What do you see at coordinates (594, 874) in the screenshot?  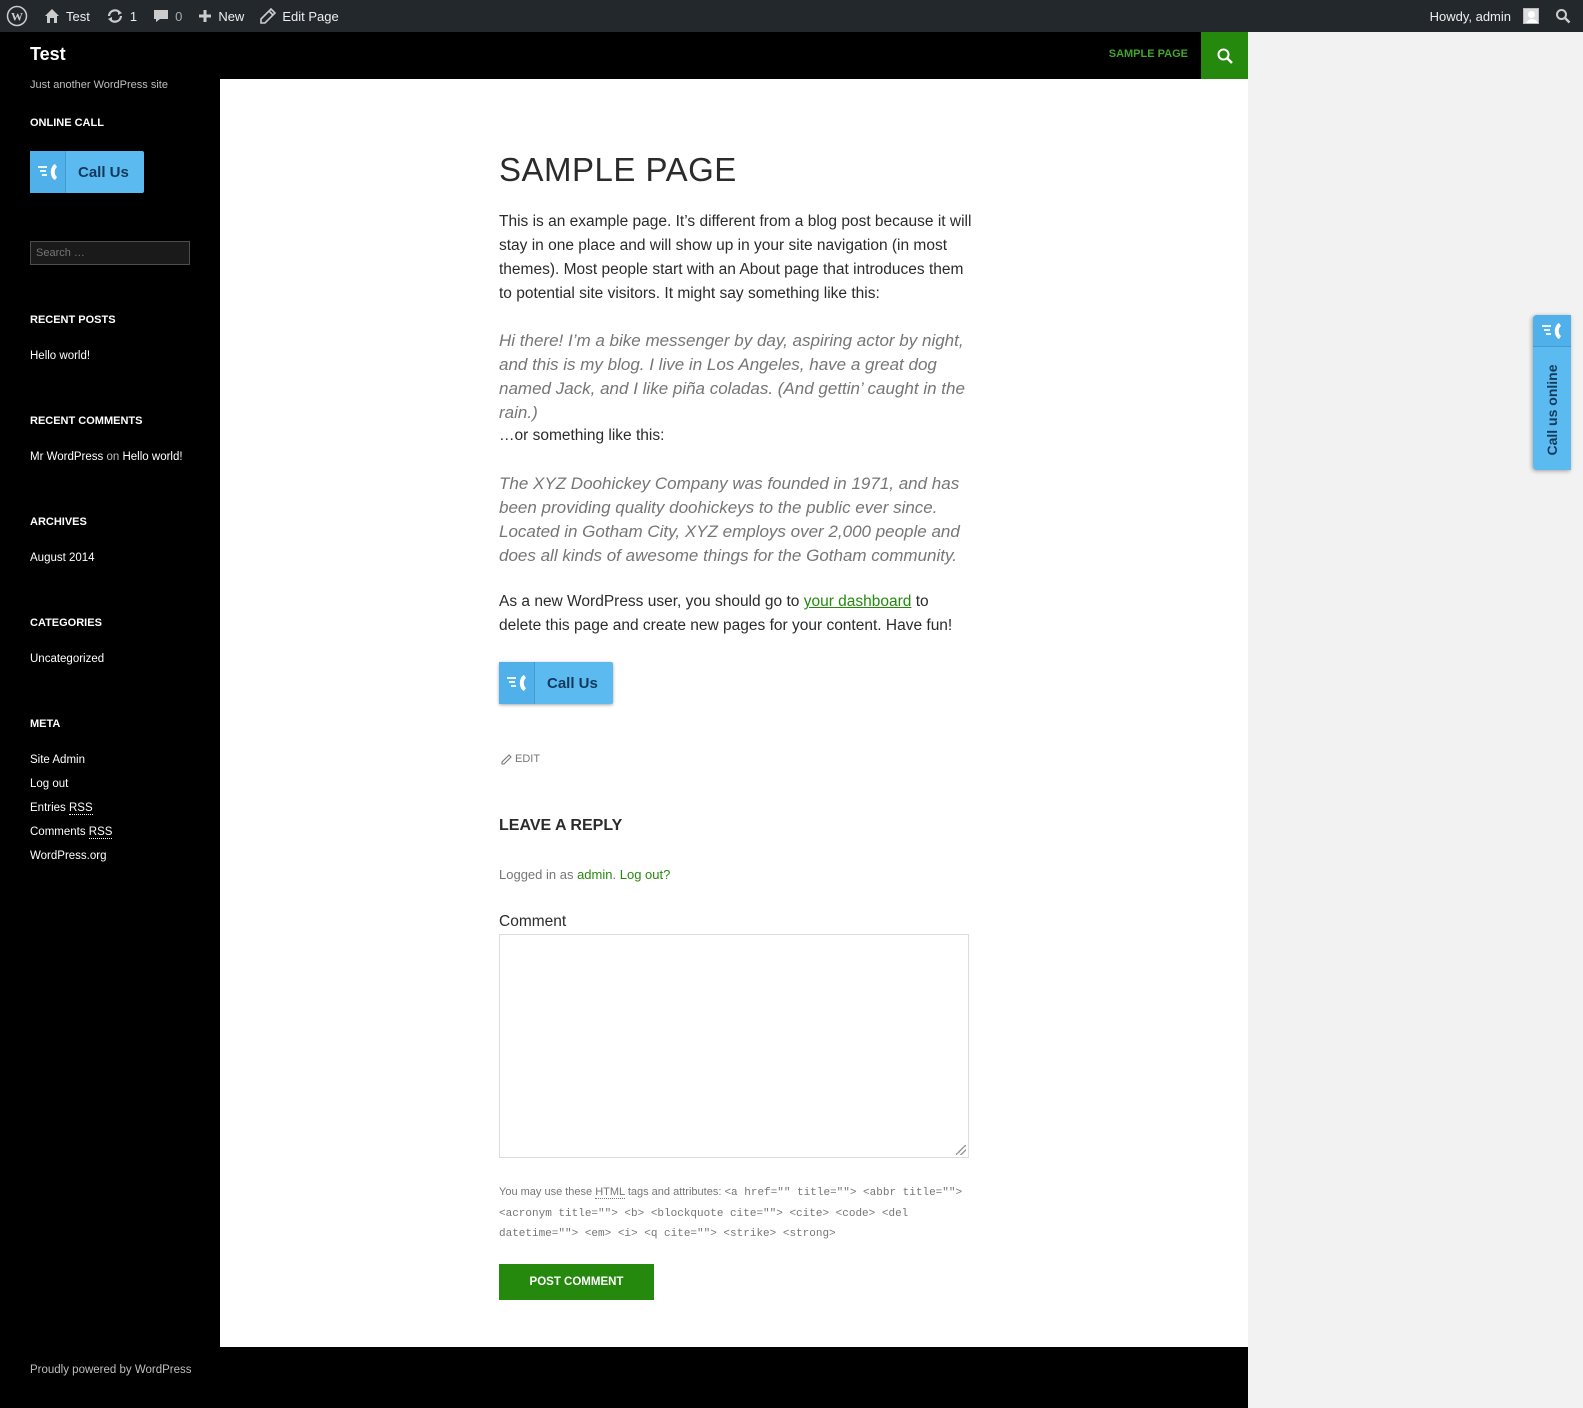 I see `profile-link: admin` at bounding box center [594, 874].